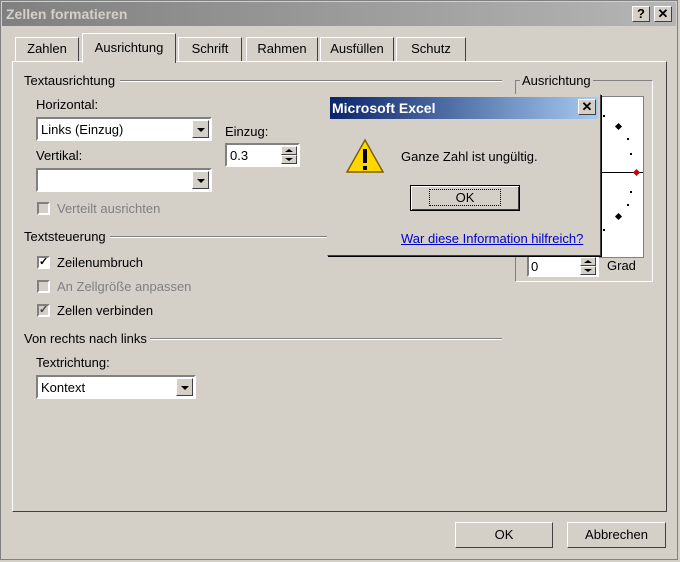 This screenshot has height=562, width=680. I want to click on text-alignment-group-label: Textausrichtung, so click(70, 80).